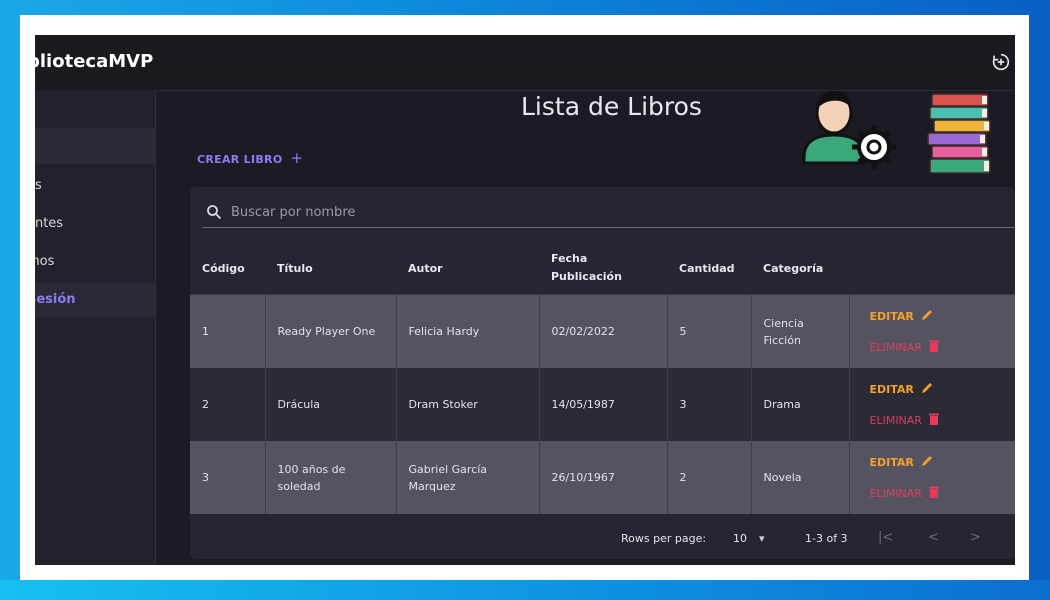 The image size is (1050, 600). I want to click on cell-fecha: 26/10/1967, so click(603, 477).